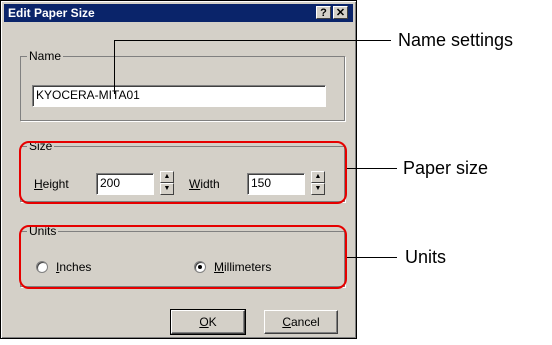 This screenshot has height=345, width=552. Describe the element at coordinates (340, 12) in the screenshot. I see `close-button: ✕` at that location.